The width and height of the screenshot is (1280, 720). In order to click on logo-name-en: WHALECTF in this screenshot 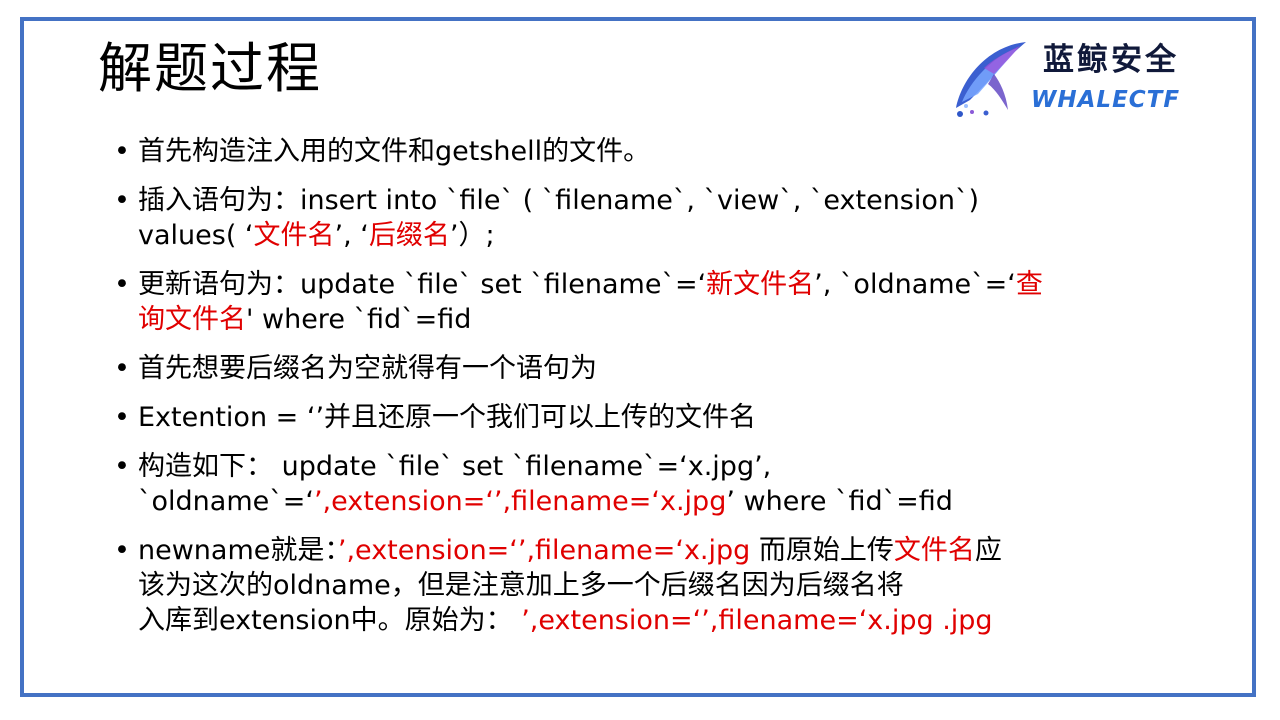, I will do `click(1106, 100)`.